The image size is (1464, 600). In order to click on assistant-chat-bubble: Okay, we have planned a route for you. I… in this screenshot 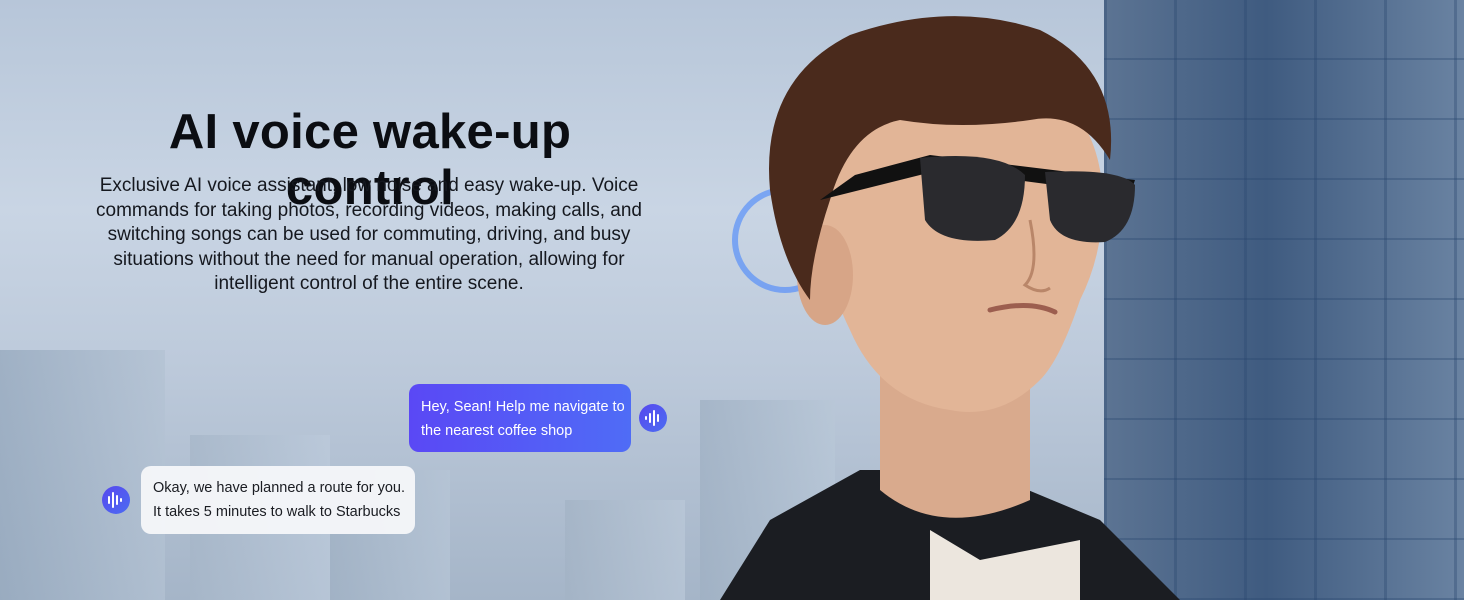, I will do `click(278, 500)`.